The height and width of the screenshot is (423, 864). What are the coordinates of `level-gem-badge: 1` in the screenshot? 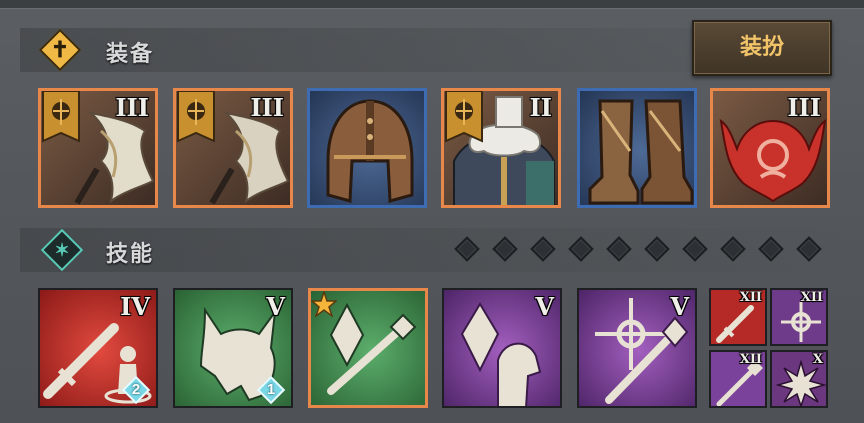 It's located at (271, 390).